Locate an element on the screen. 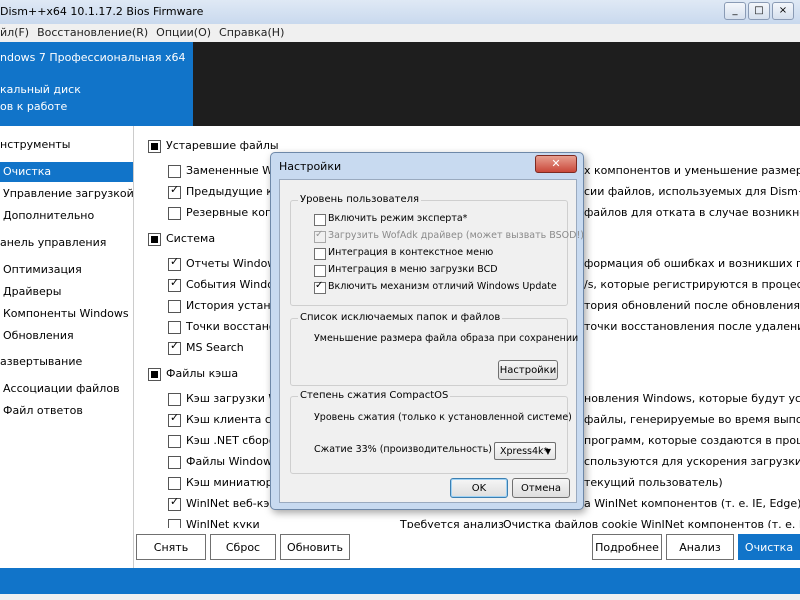 This screenshot has height=600, width=800. banner-dark-area is located at coordinates (496, 84).